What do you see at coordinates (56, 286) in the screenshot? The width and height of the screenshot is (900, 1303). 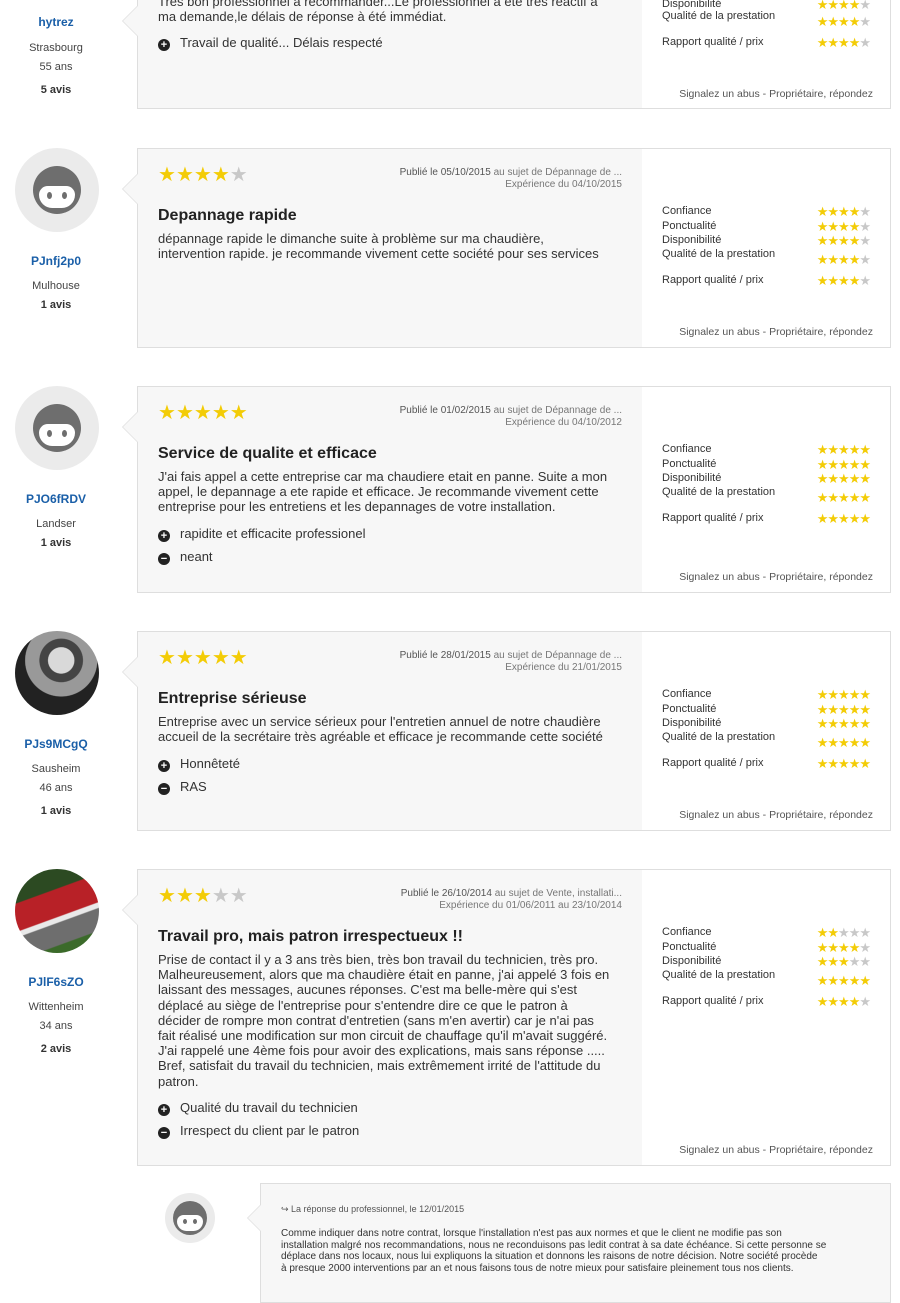 I see `reviewer-city: Mulhouse` at bounding box center [56, 286].